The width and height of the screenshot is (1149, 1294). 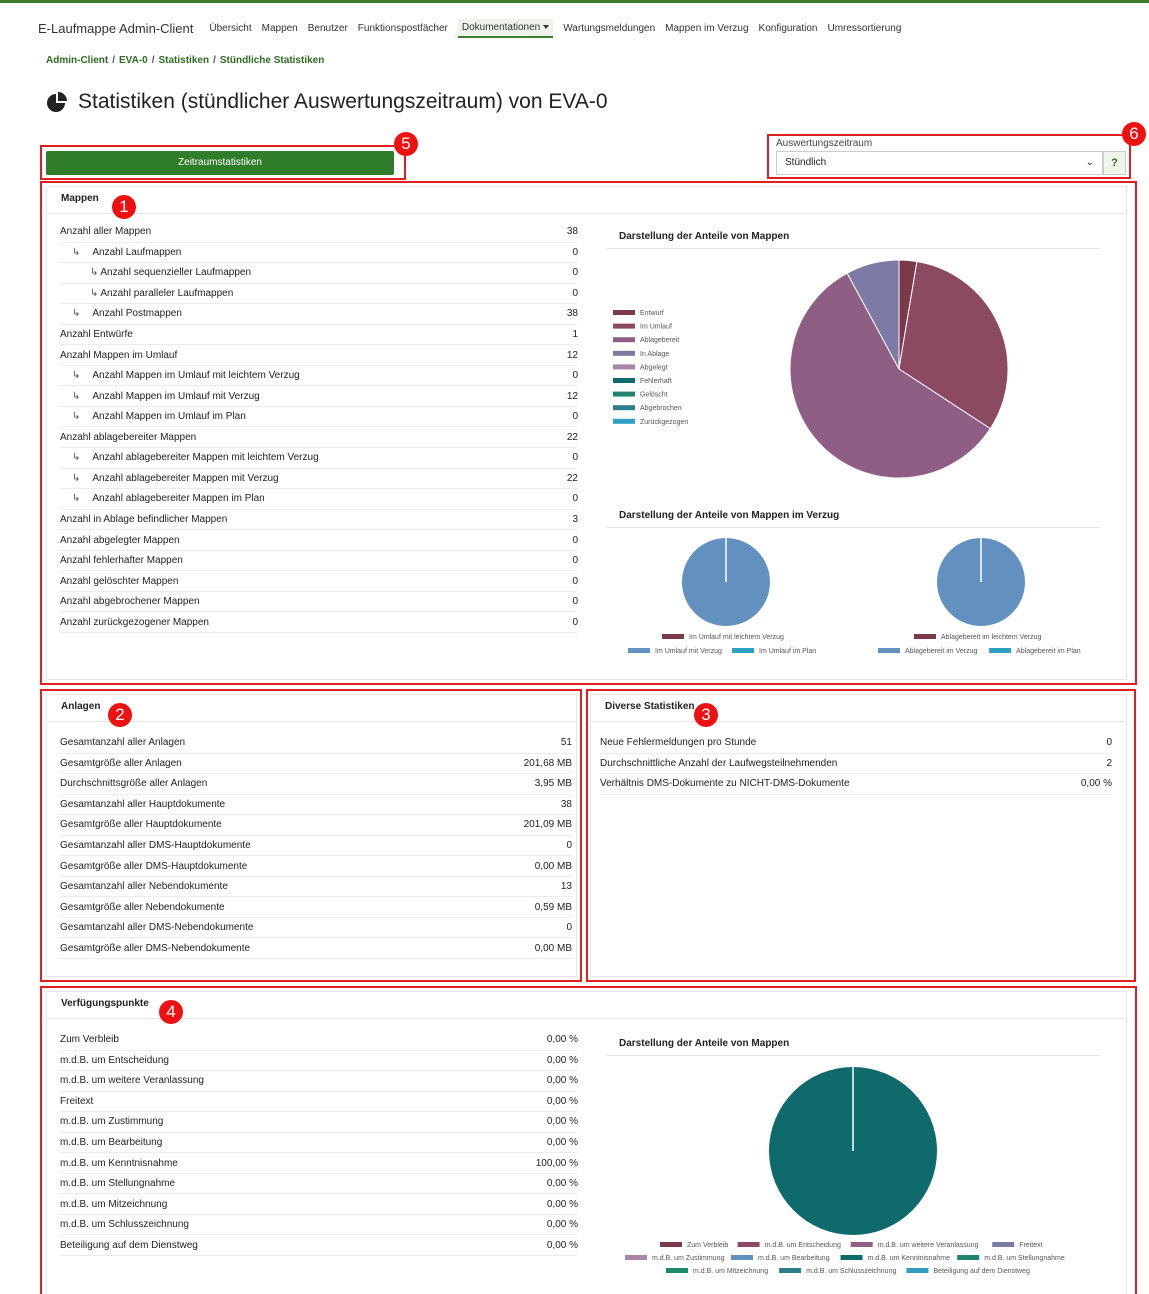 I want to click on nav-item-mappen: Mappen, so click(x=280, y=28).